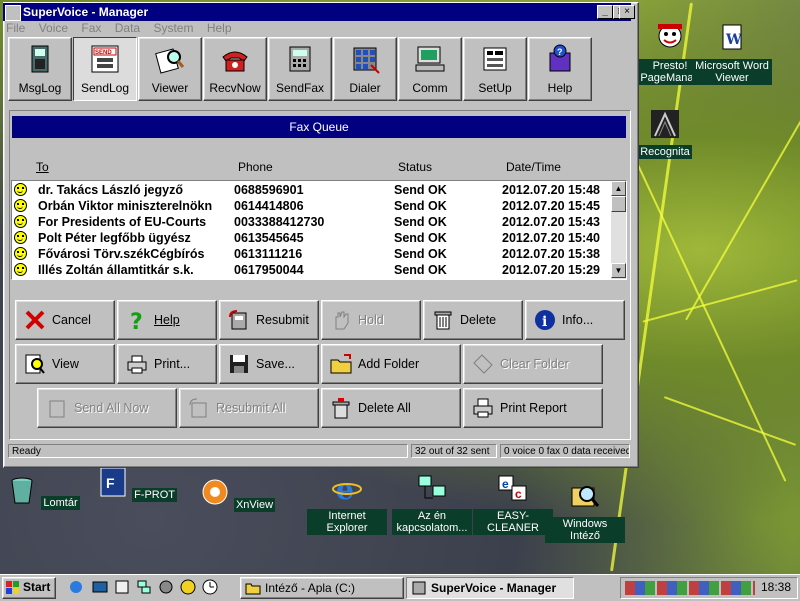  I want to click on app-icon, so click(13, 13).